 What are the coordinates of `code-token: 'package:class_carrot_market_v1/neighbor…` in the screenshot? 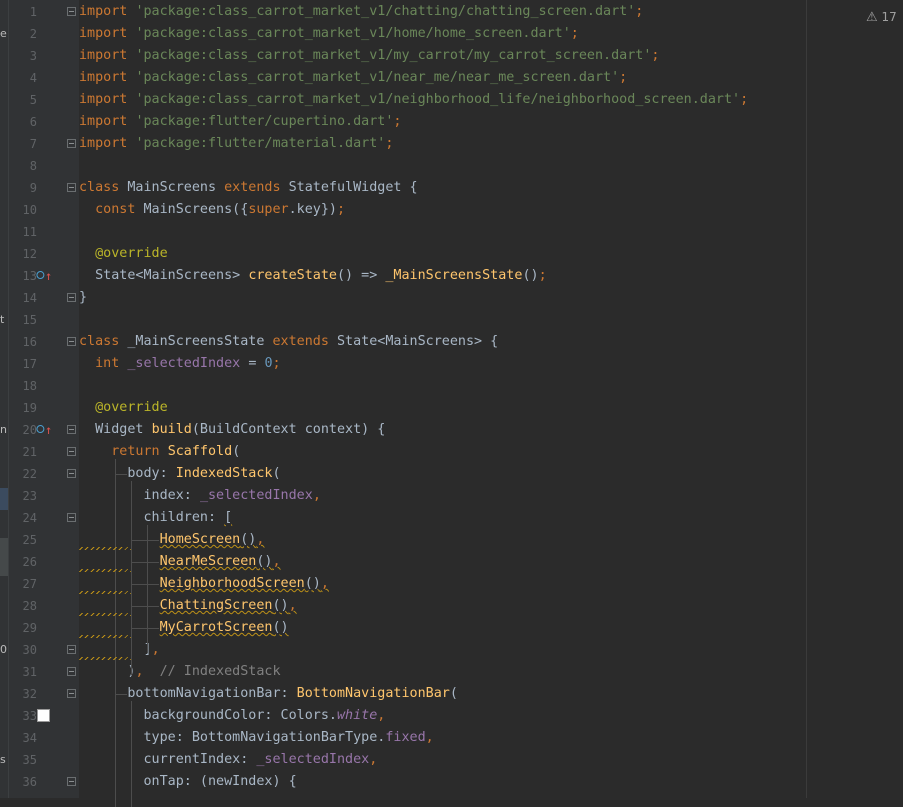 It's located at (438, 99).